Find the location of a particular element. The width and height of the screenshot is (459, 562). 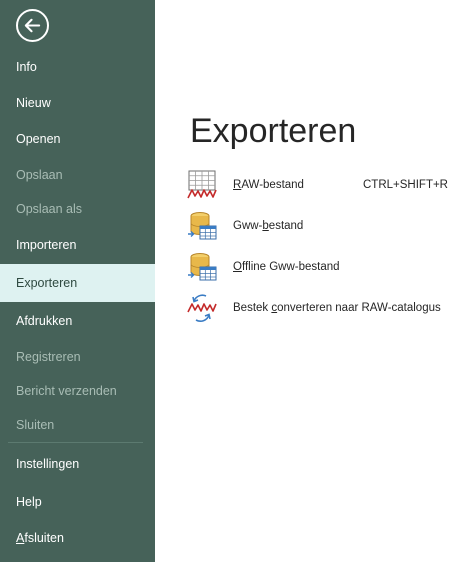

export-offline-gww-bestand-button: Offline Gww-bestand is located at coordinates (322, 267).